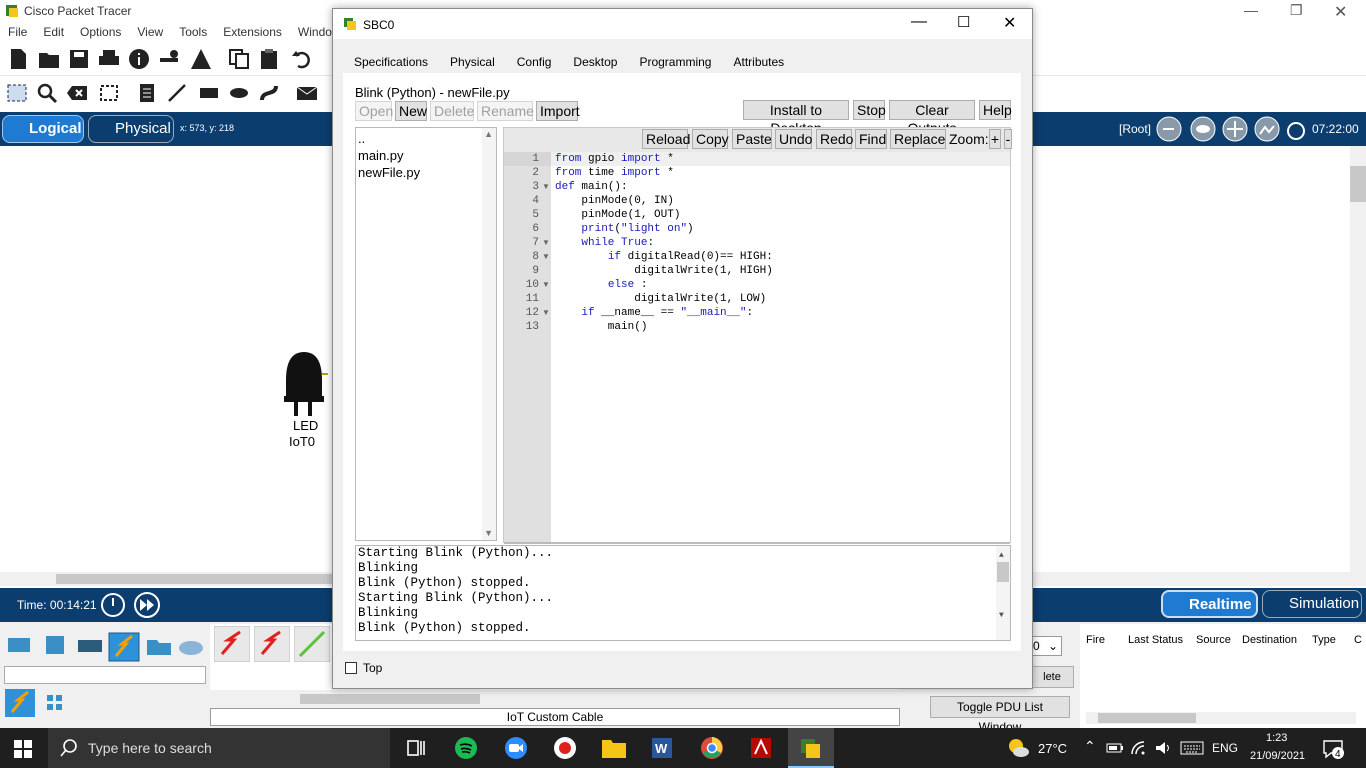 This screenshot has width=1366, height=768. Describe the element at coordinates (139, 59) in the screenshot. I see `info-icon` at that location.